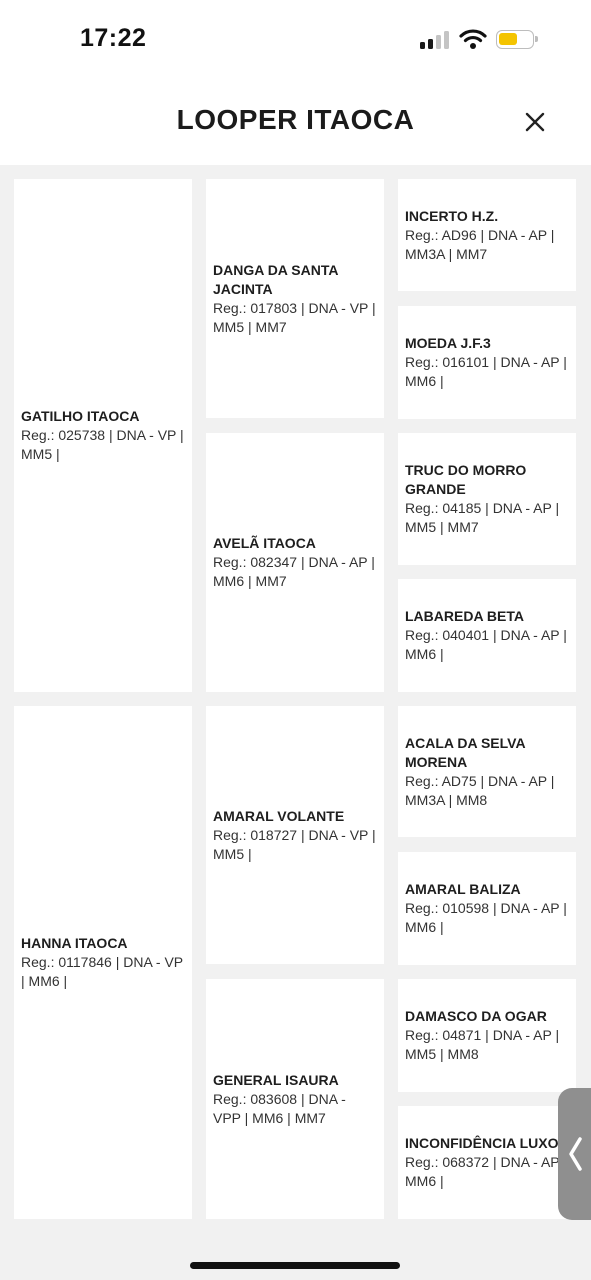 The image size is (591, 1280). What do you see at coordinates (482, 1143) in the screenshot?
I see `horse-name: INCONFIDÊNCIA LUXO` at bounding box center [482, 1143].